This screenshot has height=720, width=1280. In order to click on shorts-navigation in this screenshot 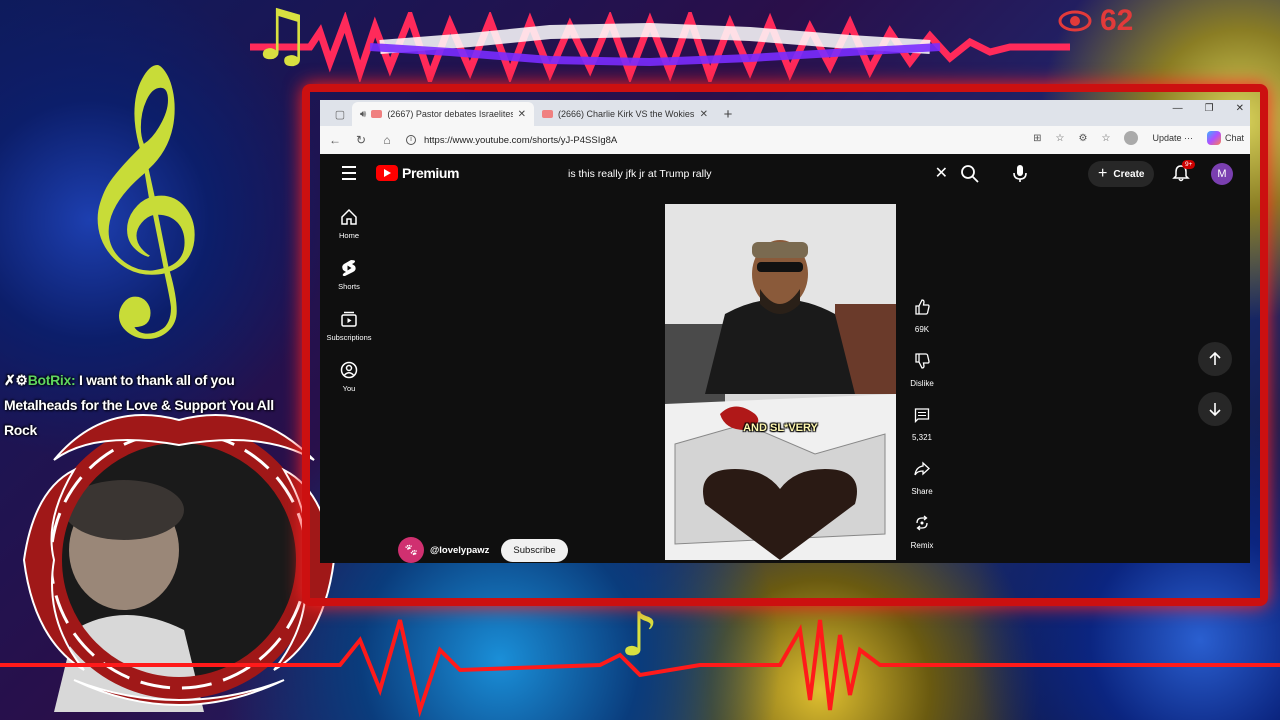, I will do `click(1215, 392)`.